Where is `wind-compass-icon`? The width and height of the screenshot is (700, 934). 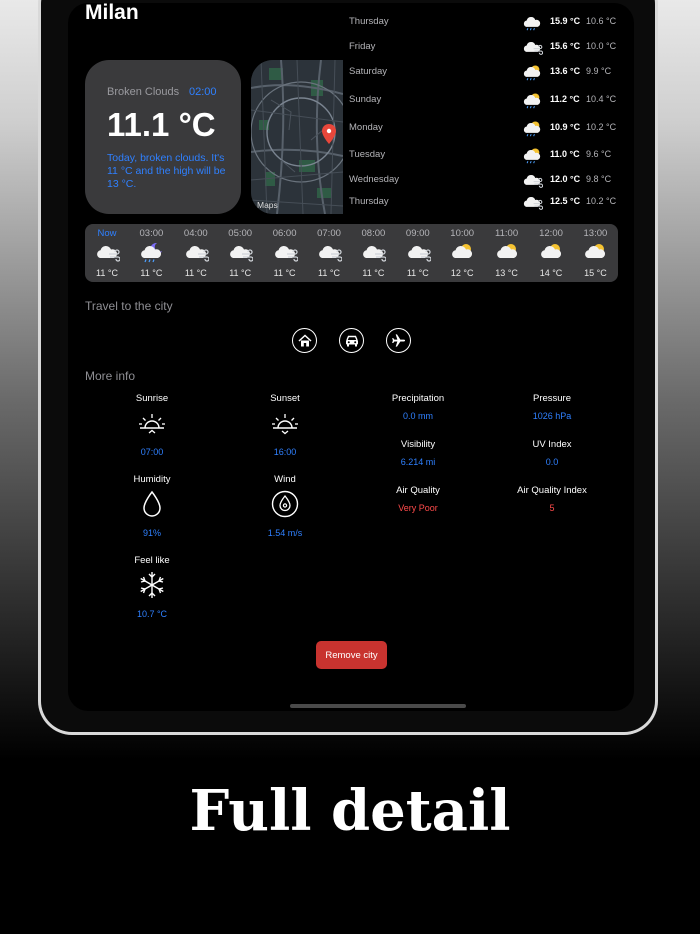
wind-compass-icon is located at coordinates (285, 504).